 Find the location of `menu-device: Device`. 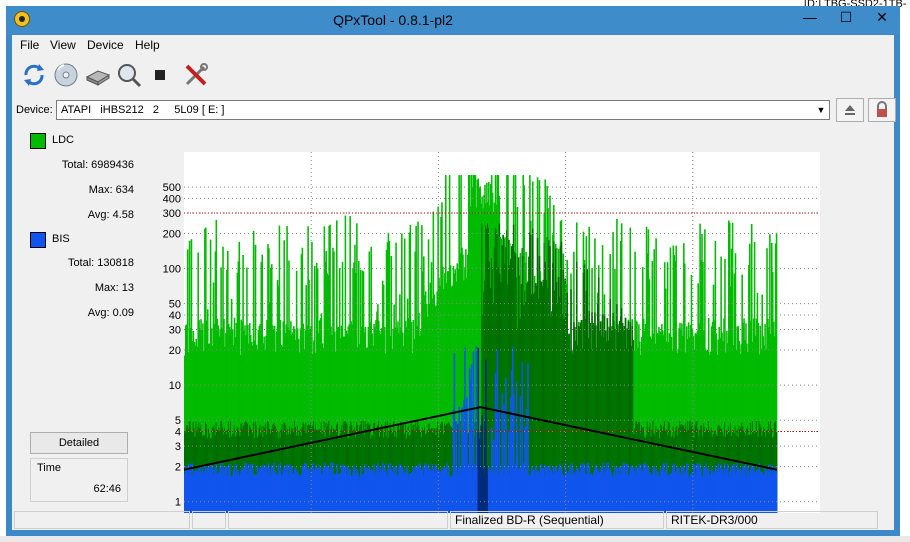

menu-device: Device is located at coordinates (105, 45).